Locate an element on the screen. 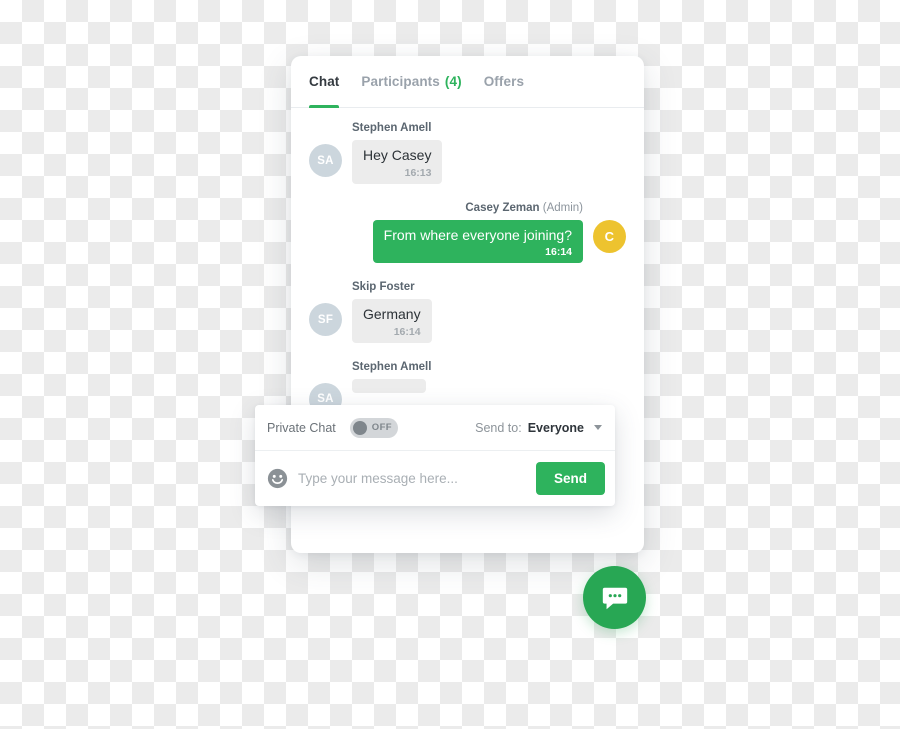  tab-offers-label: Offers is located at coordinates (504, 81).